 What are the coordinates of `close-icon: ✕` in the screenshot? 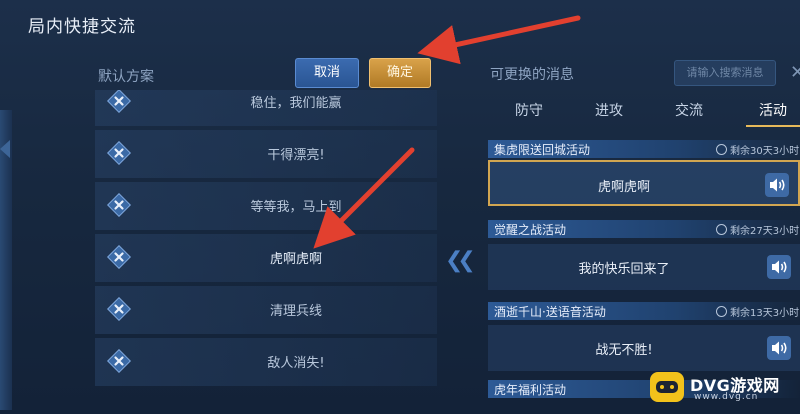 It's located at (795, 72).